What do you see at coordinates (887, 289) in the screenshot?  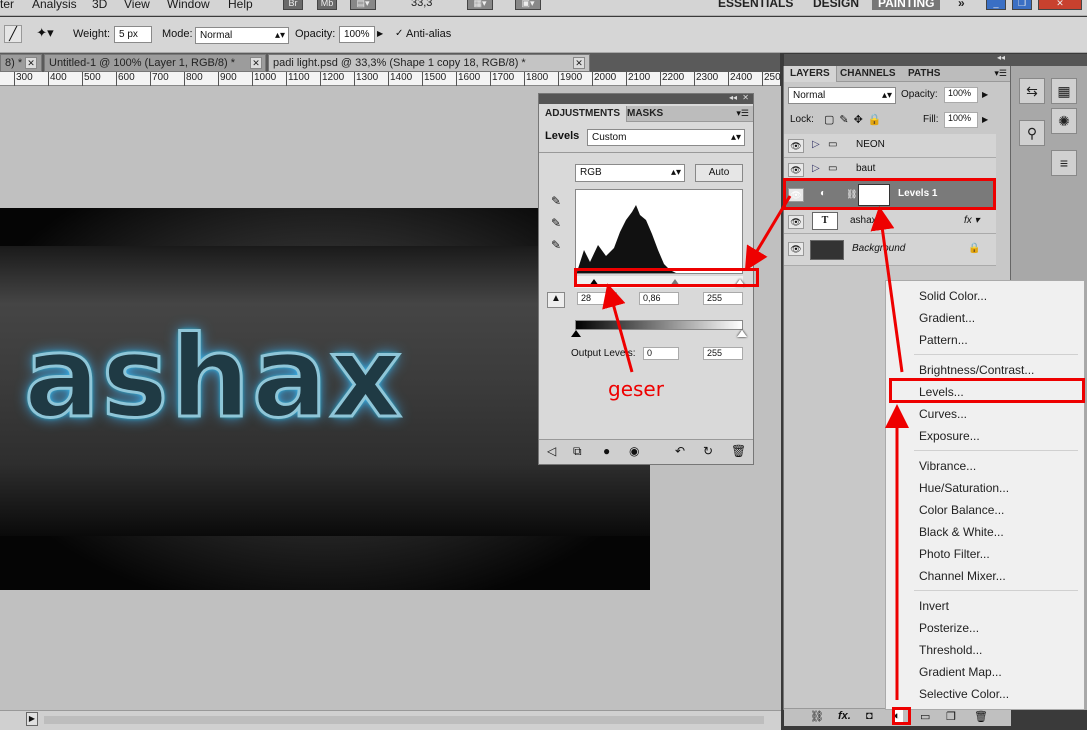 I see `arrow-to-layer` at bounding box center [887, 289].